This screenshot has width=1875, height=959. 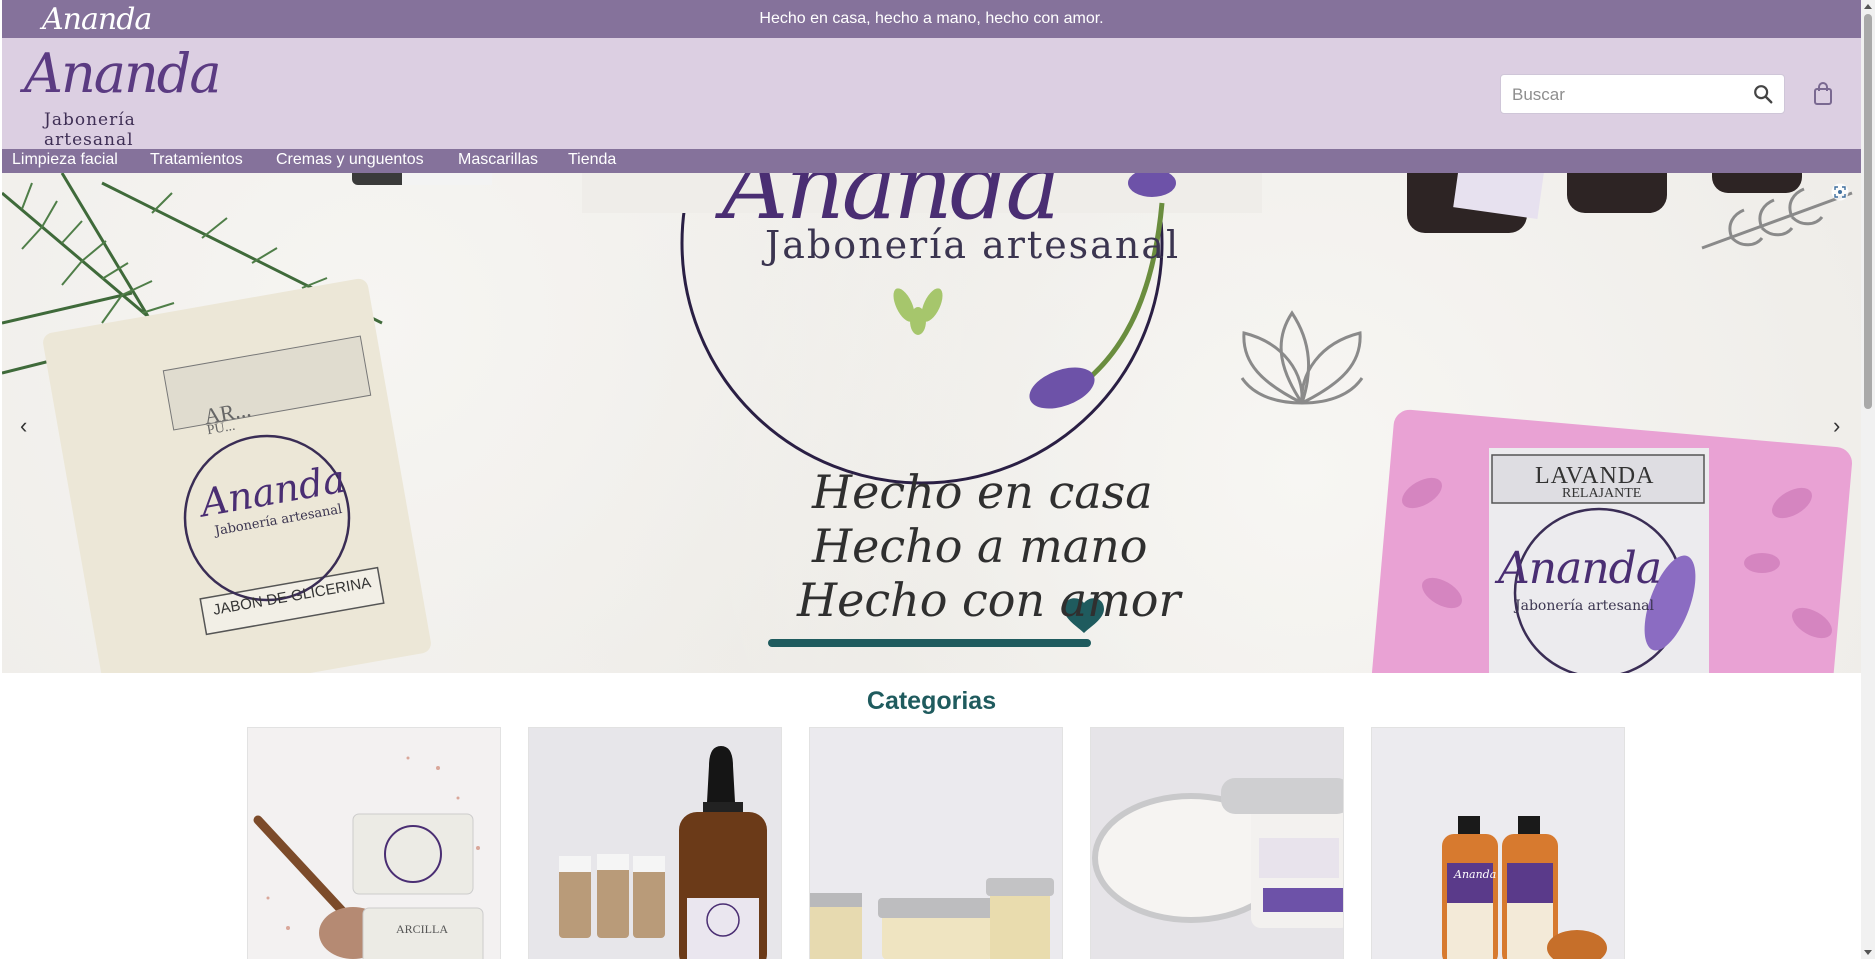 I want to click on soap-right-brand: Ananda, so click(x=1580, y=568).